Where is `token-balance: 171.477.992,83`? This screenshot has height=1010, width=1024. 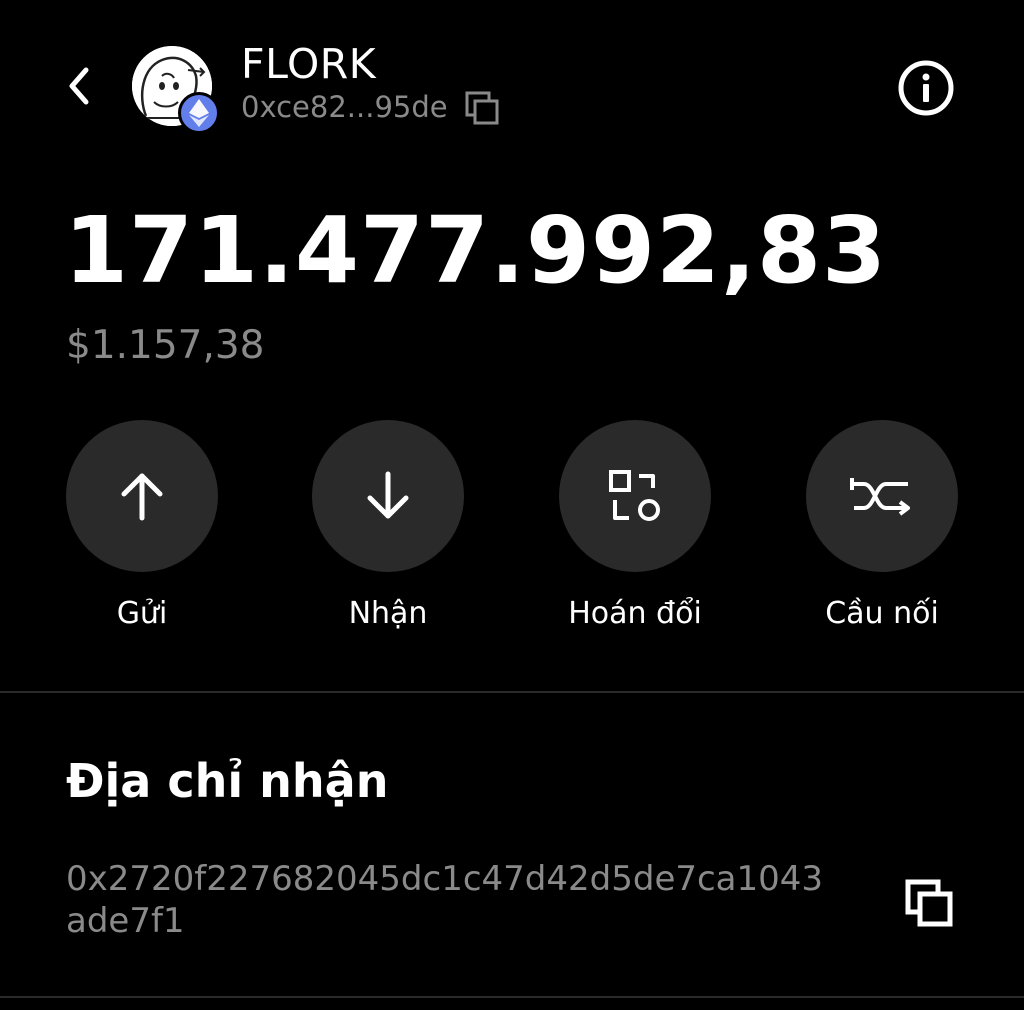 token-balance: 171.477.992,83 is located at coordinates (475, 250).